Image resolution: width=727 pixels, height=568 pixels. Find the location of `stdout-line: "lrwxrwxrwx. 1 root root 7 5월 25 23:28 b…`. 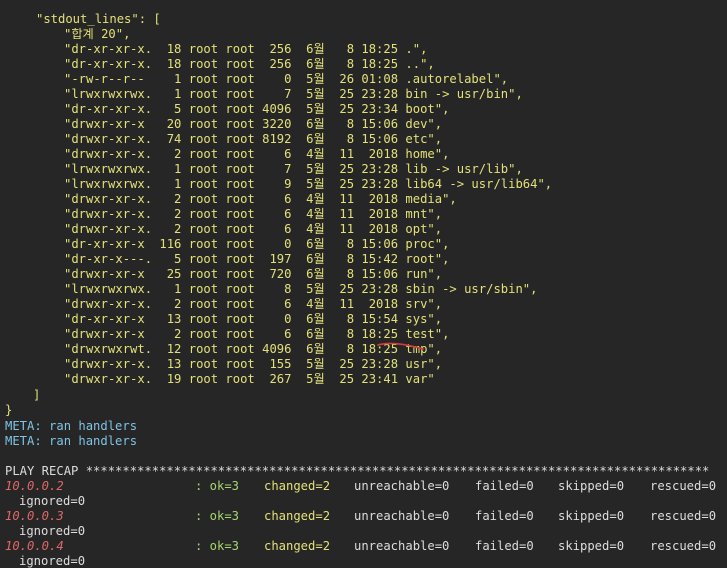

stdout-line: "lrwxrwxrwx. 1 root root 7 5월 25 23:28 b… is located at coordinates (293, 94).